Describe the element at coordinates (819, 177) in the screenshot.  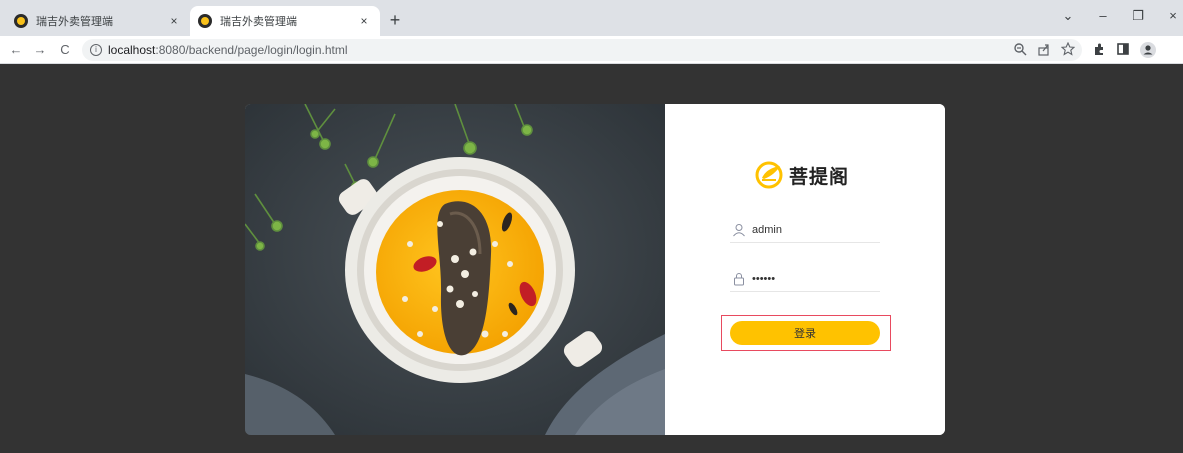
I see `brand-name: 菩提阁` at that location.